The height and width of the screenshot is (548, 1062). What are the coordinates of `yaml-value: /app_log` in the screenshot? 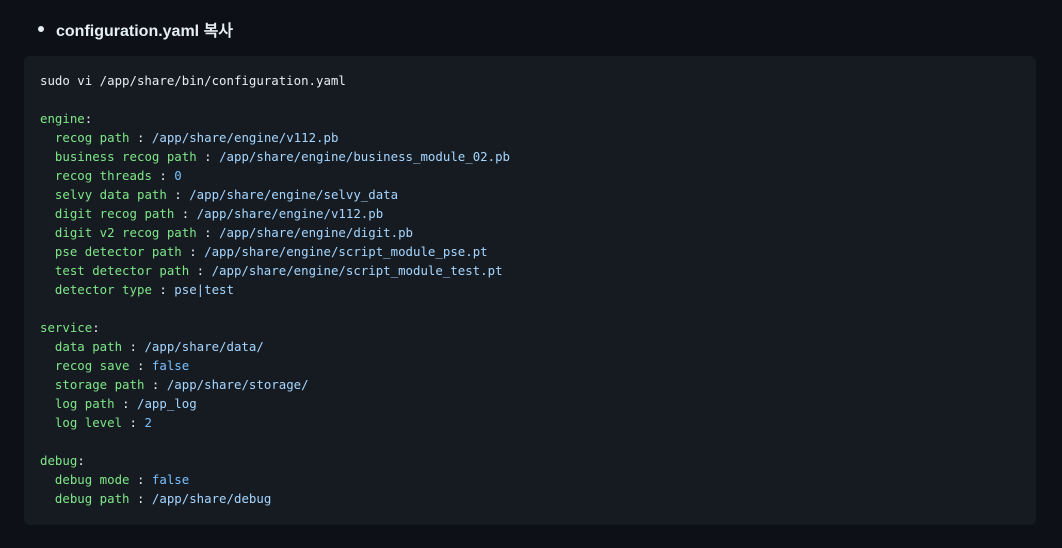 It's located at (167, 403).